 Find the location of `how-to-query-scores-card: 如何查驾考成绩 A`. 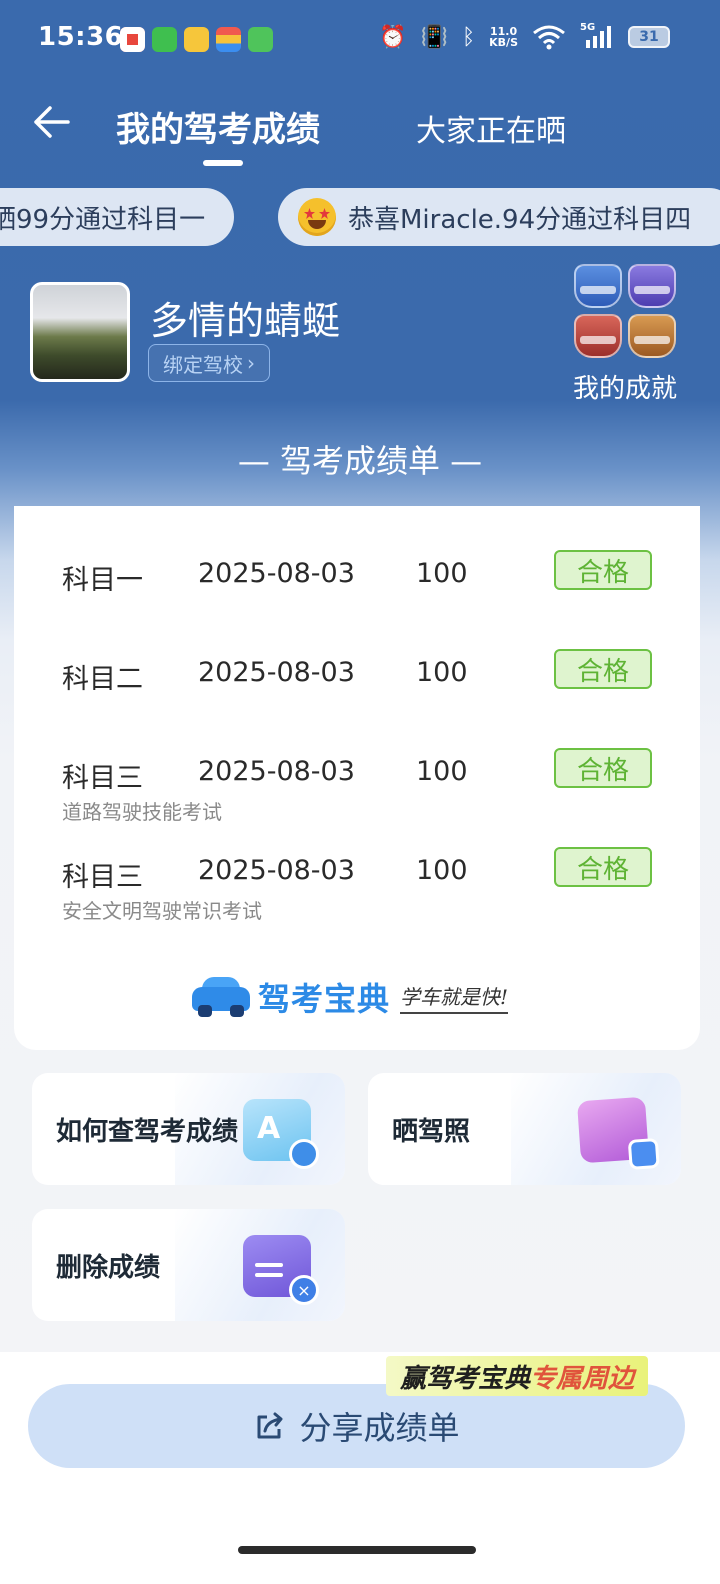

how-to-query-scores-card: 如何查驾考成绩 A is located at coordinates (188, 1129).